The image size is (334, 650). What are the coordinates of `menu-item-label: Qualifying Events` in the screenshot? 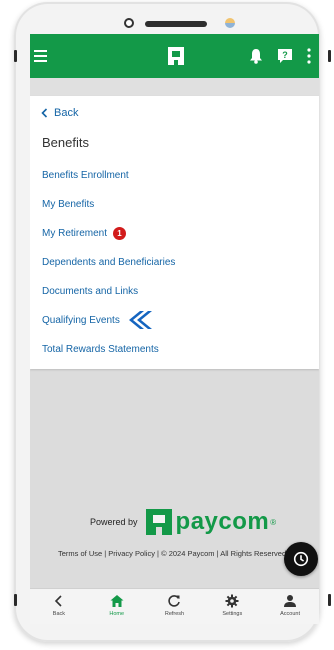 It's located at (81, 320).